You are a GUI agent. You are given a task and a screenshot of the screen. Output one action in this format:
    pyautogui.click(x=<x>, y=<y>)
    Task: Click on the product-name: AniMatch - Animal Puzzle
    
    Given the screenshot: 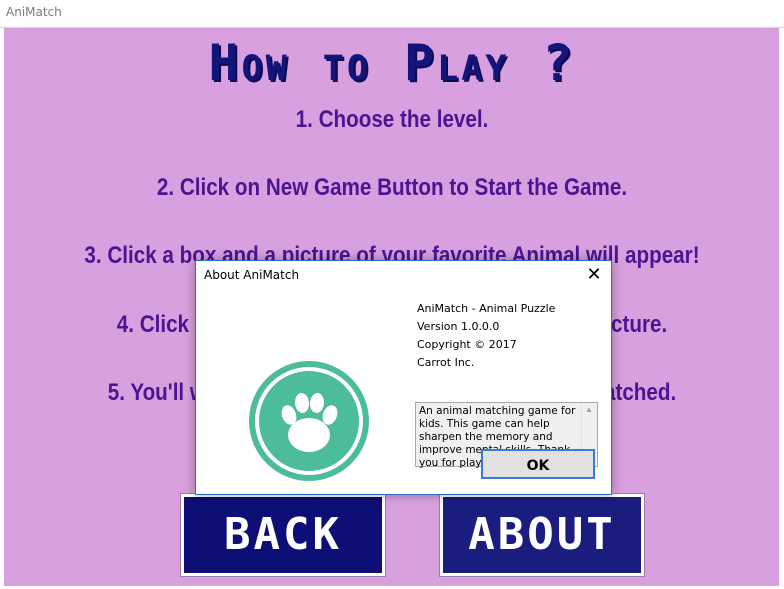 What is the action you would take?
    pyautogui.click(x=486, y=308)
    